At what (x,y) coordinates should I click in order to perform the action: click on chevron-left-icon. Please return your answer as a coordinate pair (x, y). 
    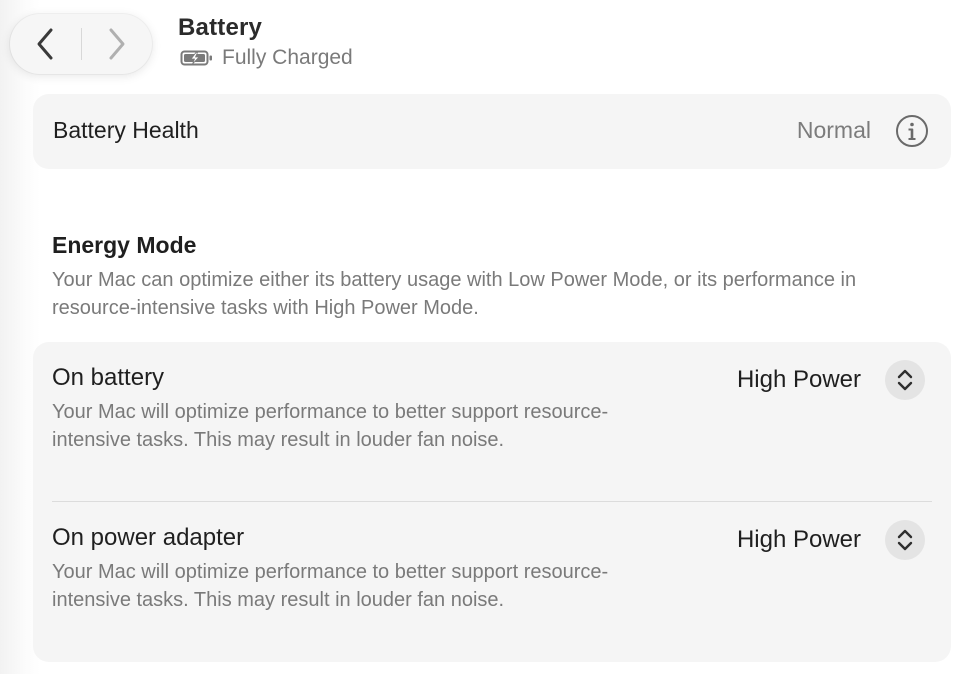
    Looking at the image, I should click on (45, 44).